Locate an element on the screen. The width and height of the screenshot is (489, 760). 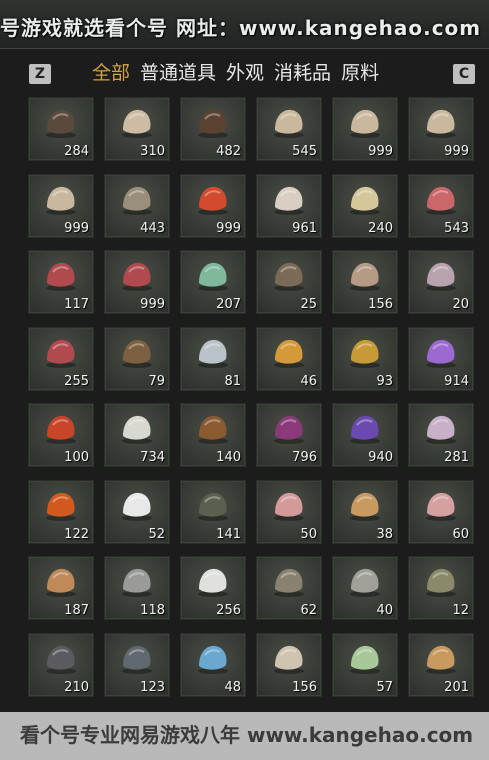
inventory-slot: 240 is located at coordinates (365, 206).